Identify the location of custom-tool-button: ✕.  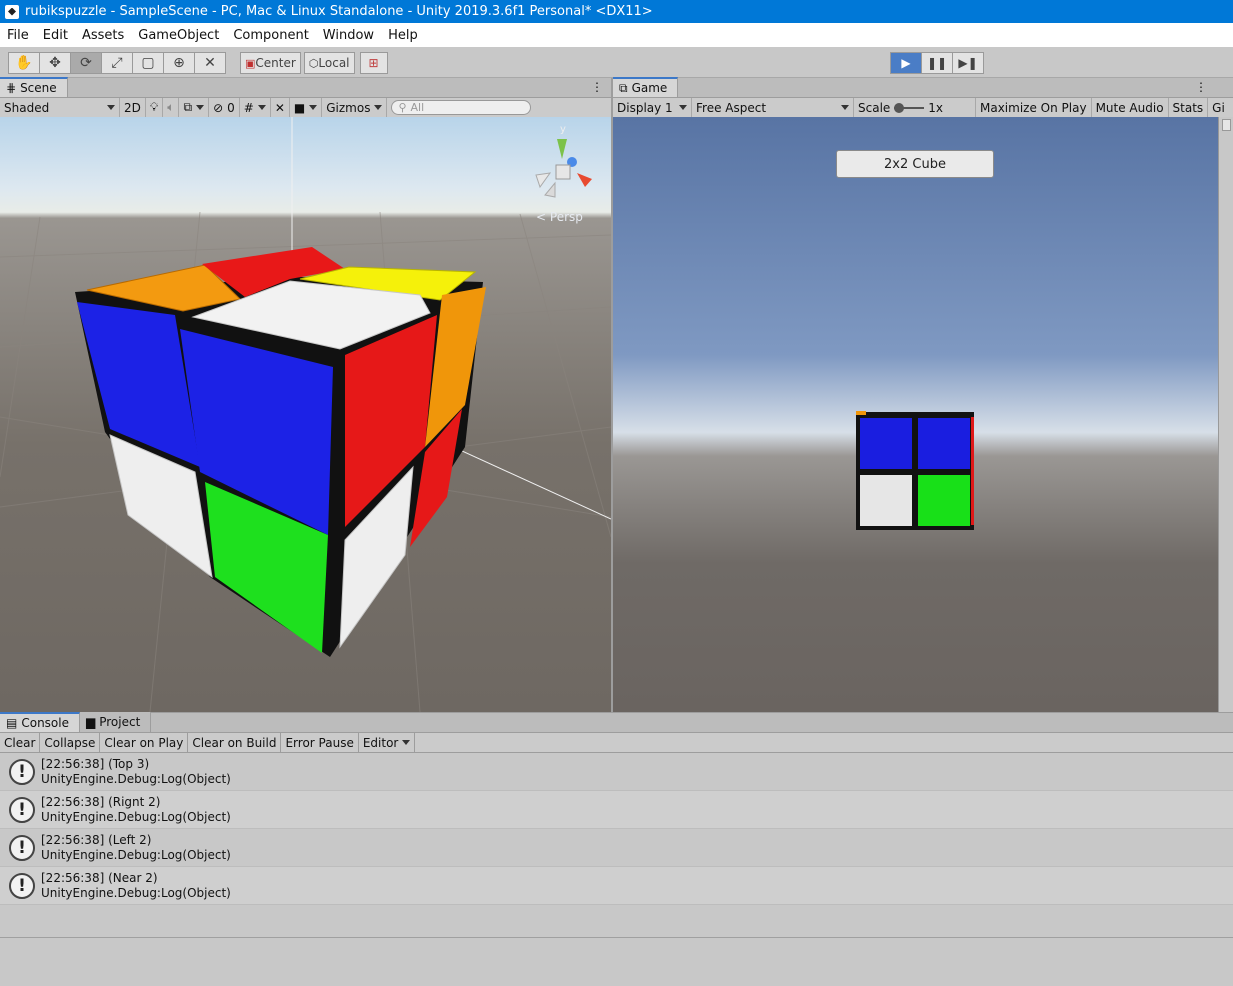
(210, 63).